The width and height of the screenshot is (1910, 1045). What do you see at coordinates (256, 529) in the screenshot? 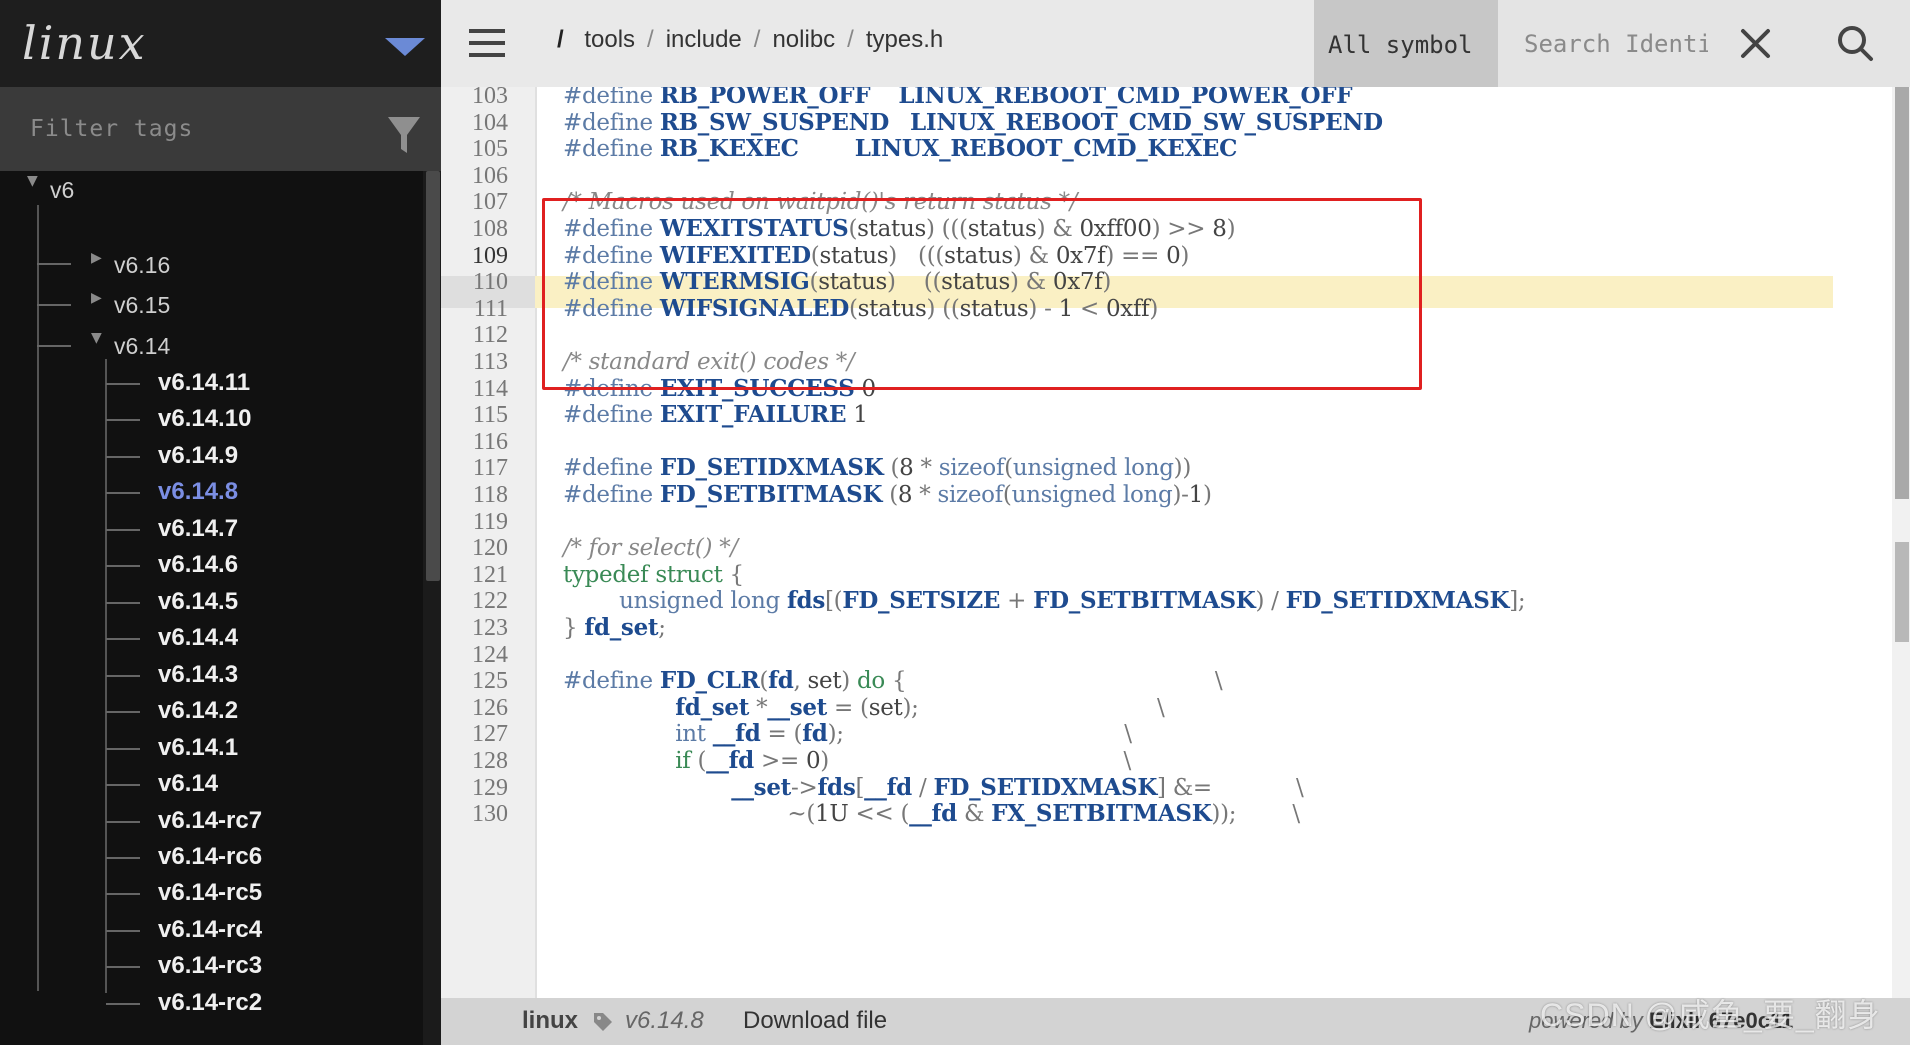
I see `tag-item-v6-14-7: v6.14.7` at bounding box center [256, 529].